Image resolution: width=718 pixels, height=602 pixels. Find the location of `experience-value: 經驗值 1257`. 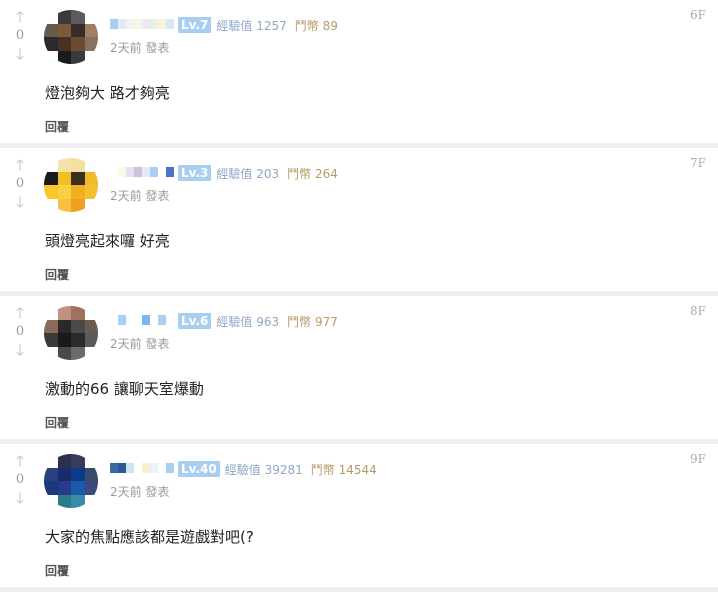

experience-value: 經驗值 1257 is located at coordinates (251, 25).